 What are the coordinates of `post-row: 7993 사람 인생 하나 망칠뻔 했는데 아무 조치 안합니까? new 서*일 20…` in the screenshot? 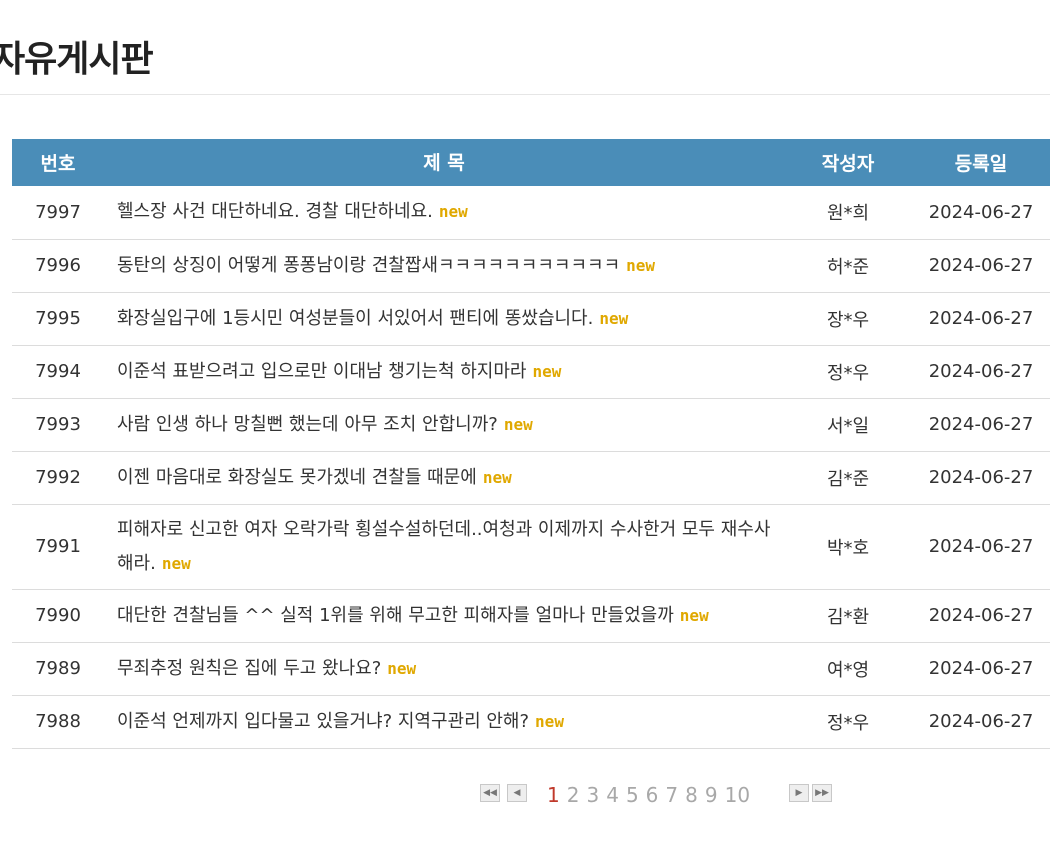 It's located at (531, 425).